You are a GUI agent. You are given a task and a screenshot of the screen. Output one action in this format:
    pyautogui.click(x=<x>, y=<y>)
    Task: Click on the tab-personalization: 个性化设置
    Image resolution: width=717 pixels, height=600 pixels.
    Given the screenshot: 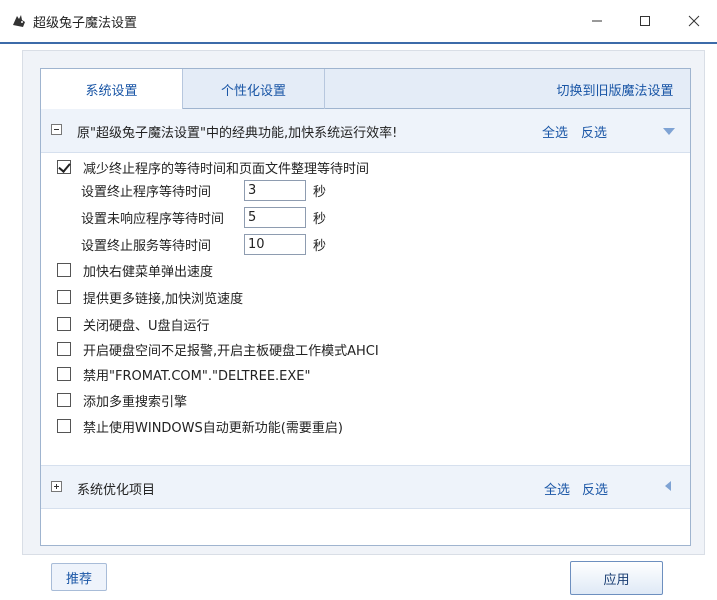 What is the action you would take?
    pyautogui.click(x=254, y=89)
    